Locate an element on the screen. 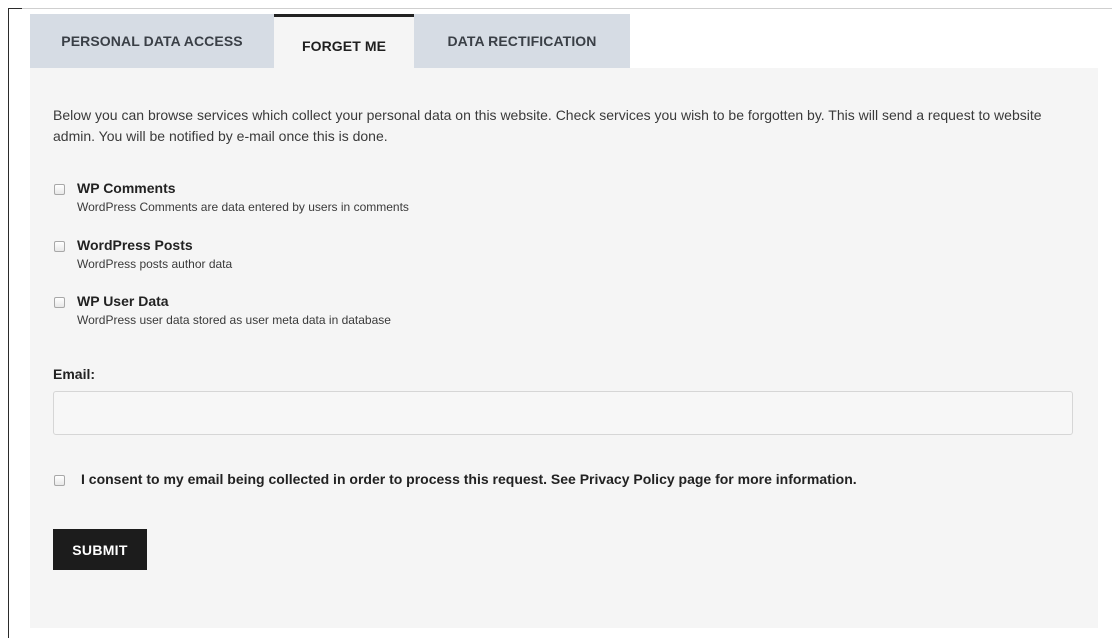 The height and width of the screenshot is (638, 1112). consent-checkbox is located at coordinates (59, 480).